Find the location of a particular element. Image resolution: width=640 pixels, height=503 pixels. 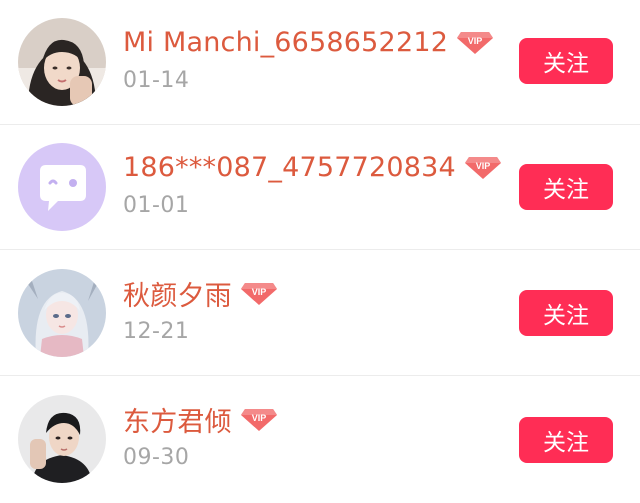

follow-date: 09-30 is located at coordinates (156, 457).